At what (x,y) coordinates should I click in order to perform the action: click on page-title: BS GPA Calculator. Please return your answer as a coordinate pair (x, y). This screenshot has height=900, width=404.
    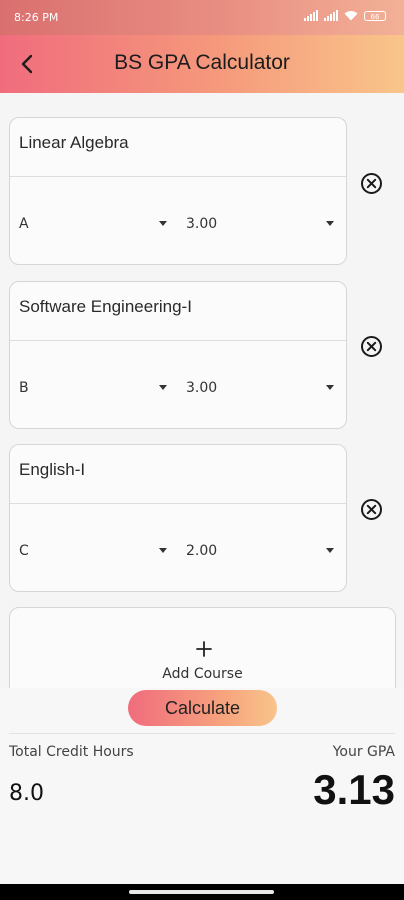
    Looking at the image, I should click on (202, 62).